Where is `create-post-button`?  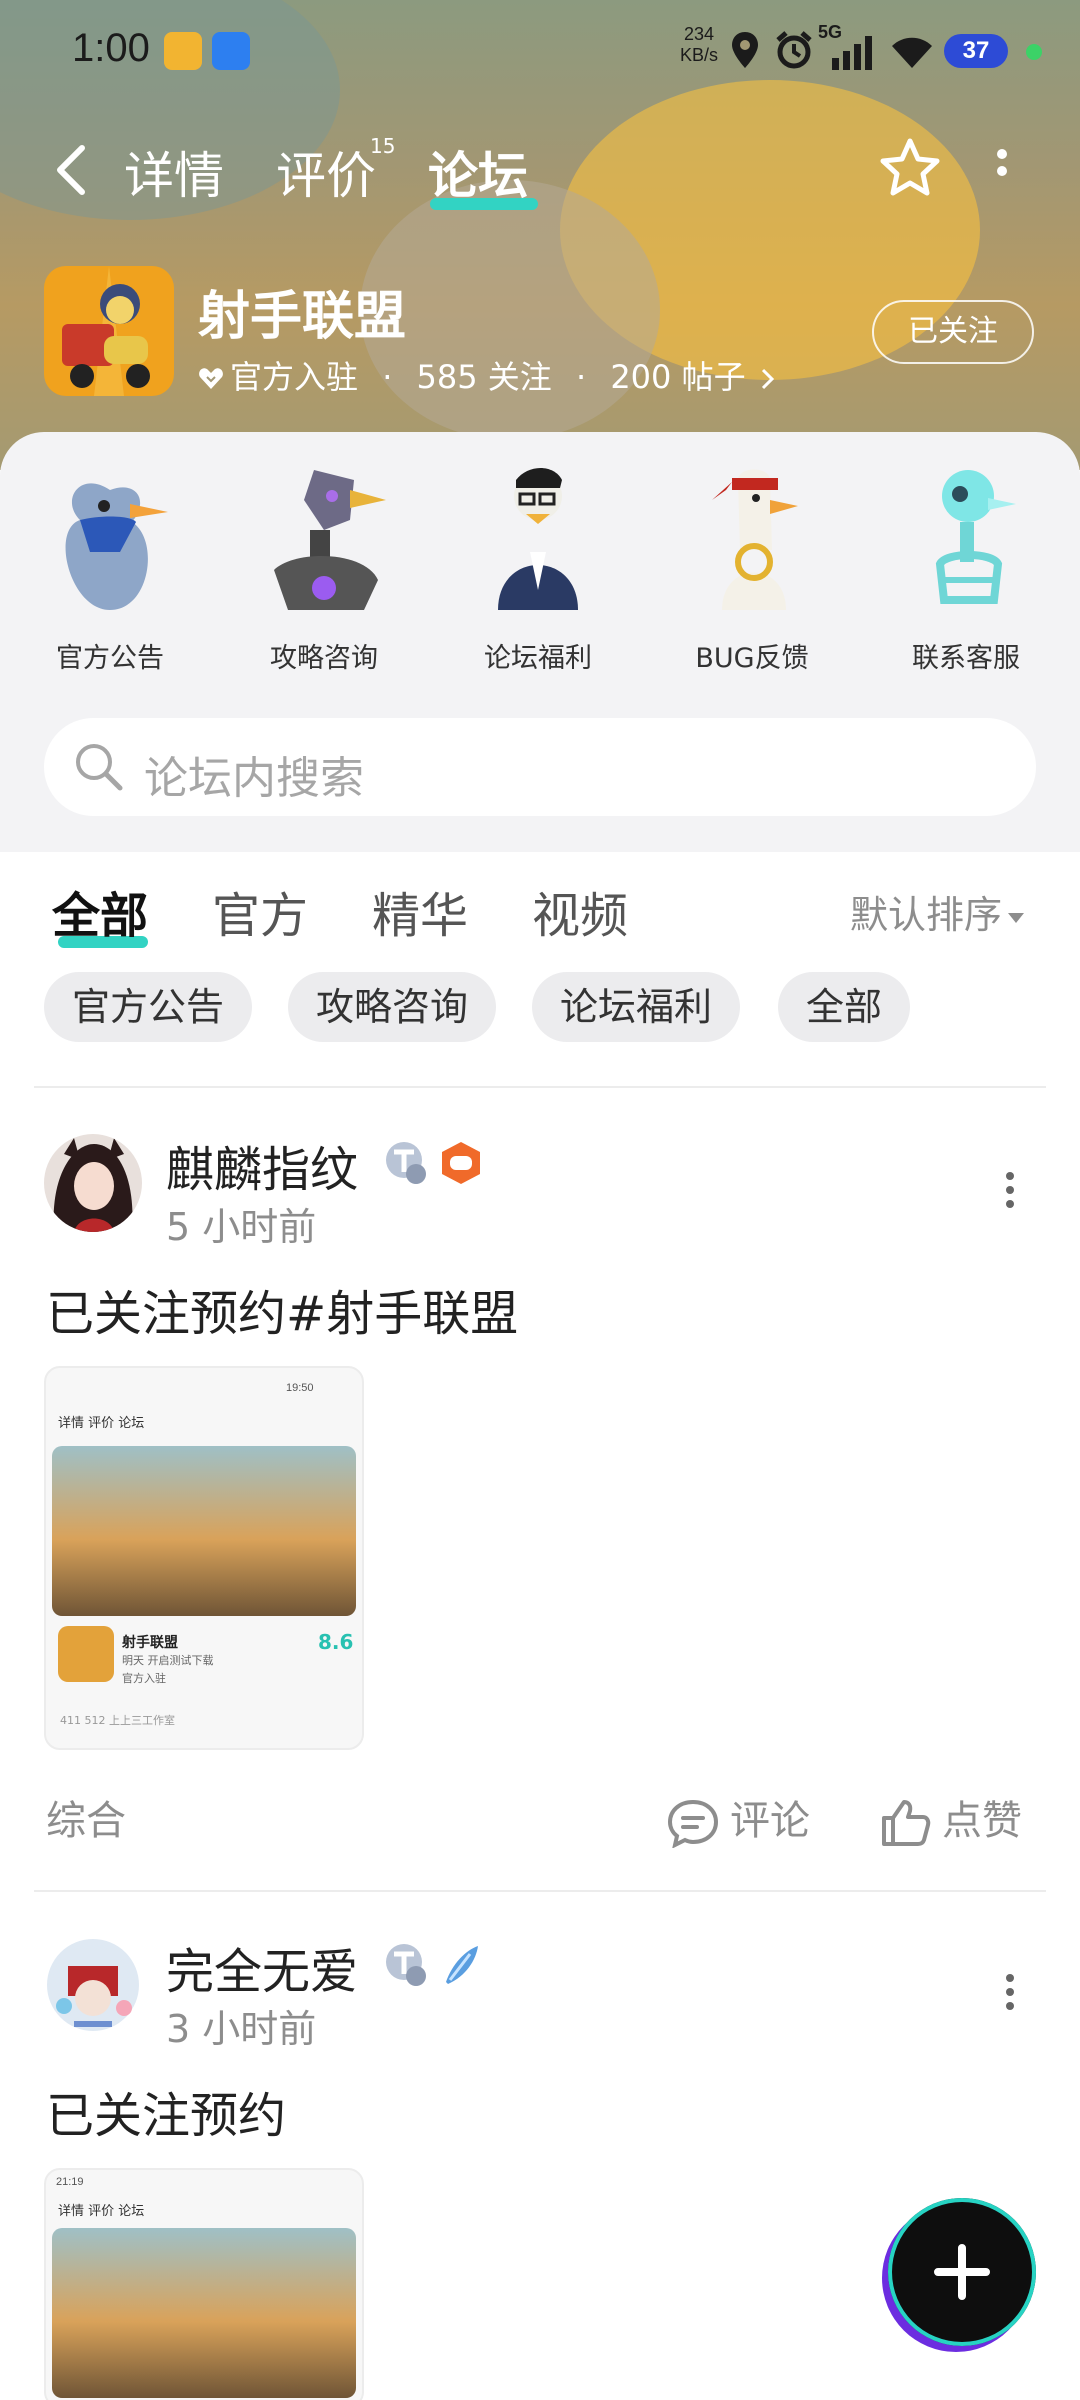
create-post-button is located at coordinates (962, 2272).